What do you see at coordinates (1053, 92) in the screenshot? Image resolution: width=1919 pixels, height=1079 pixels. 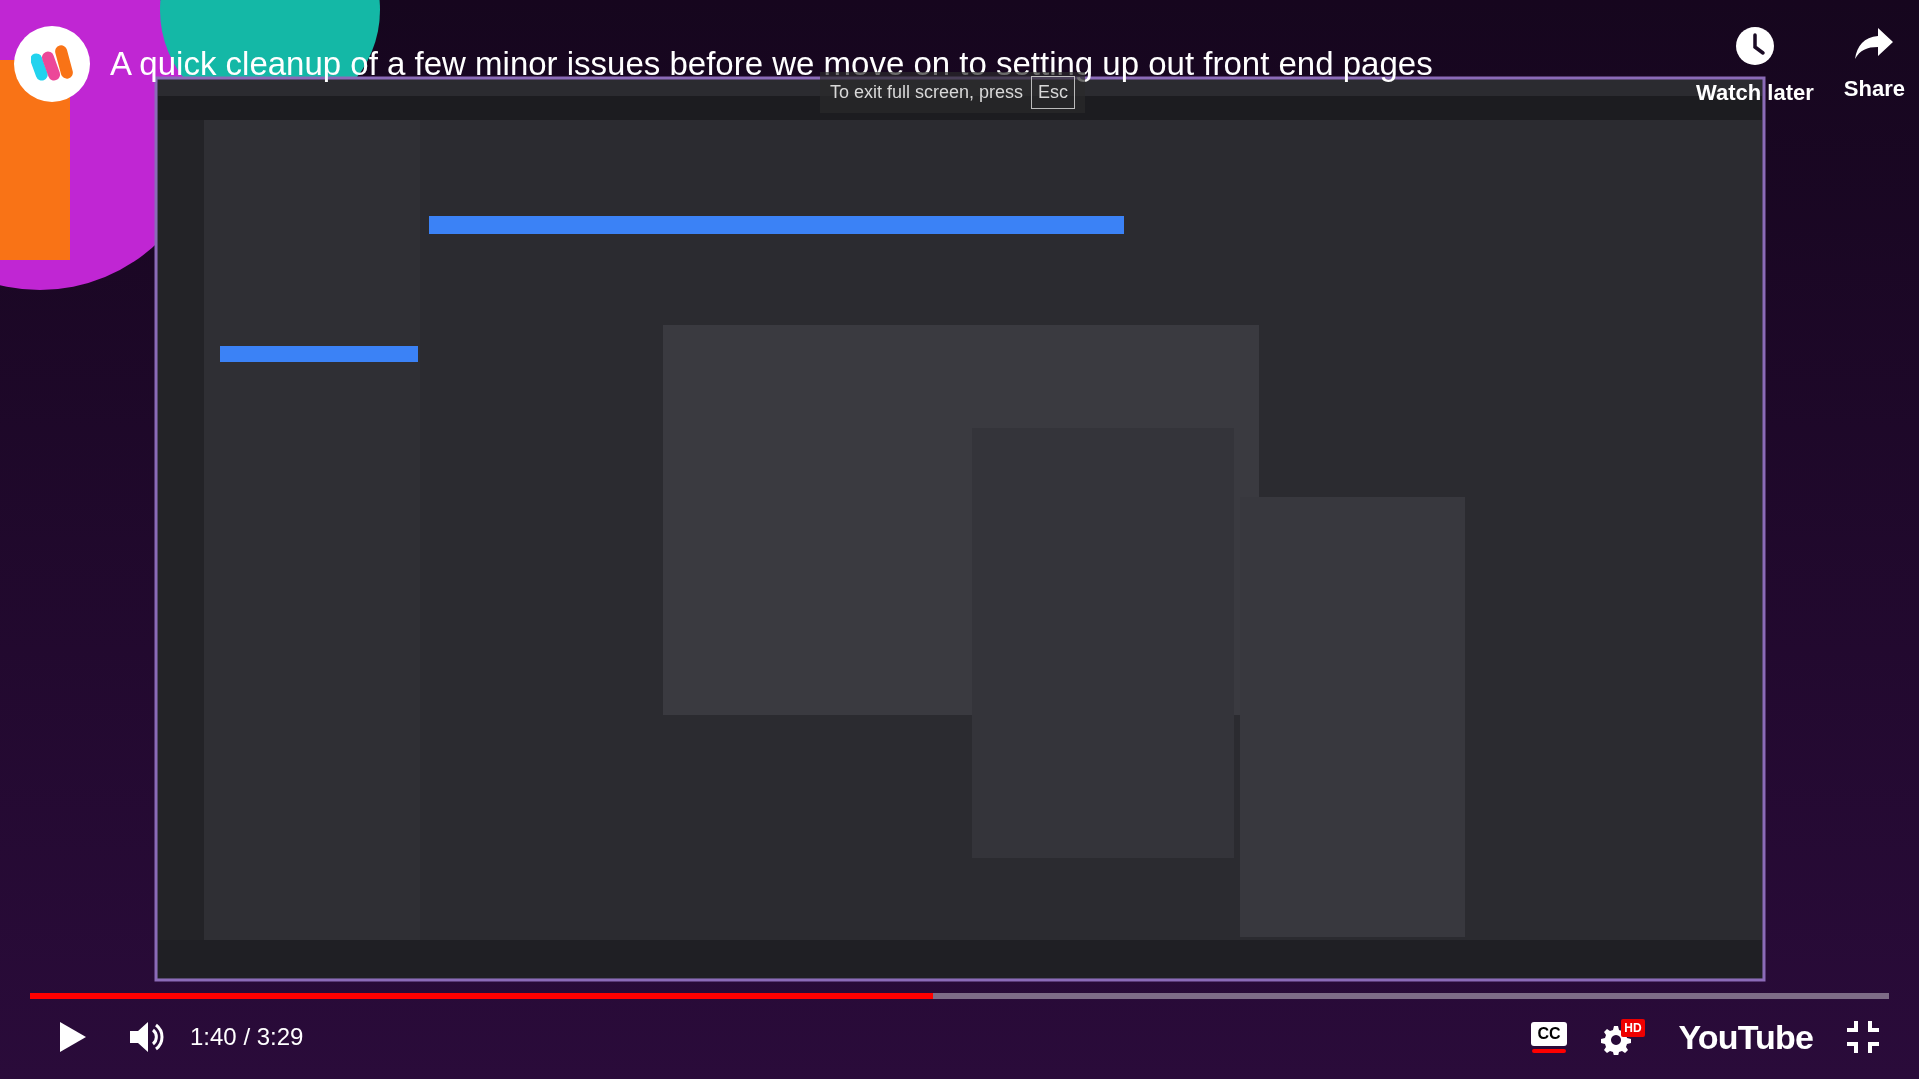 I see `esc-key: Esc` at bounding box center [1053, 92].